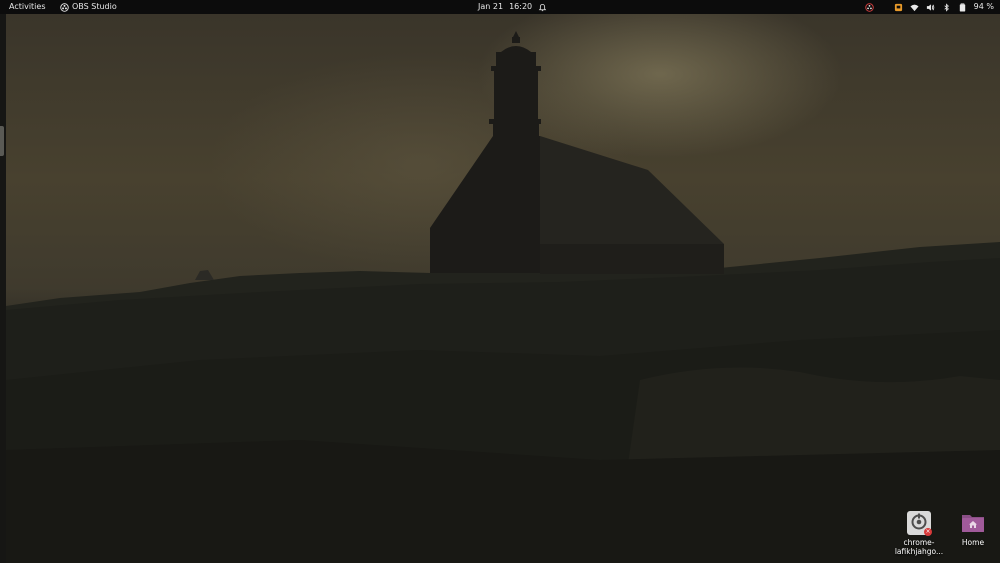 Image resolution: width=1000 pixels, height=563 pixels. What do you see at coordinates (962, 7) in the screenshot?
I see `battery-icon` at bounding box center [962, 7].